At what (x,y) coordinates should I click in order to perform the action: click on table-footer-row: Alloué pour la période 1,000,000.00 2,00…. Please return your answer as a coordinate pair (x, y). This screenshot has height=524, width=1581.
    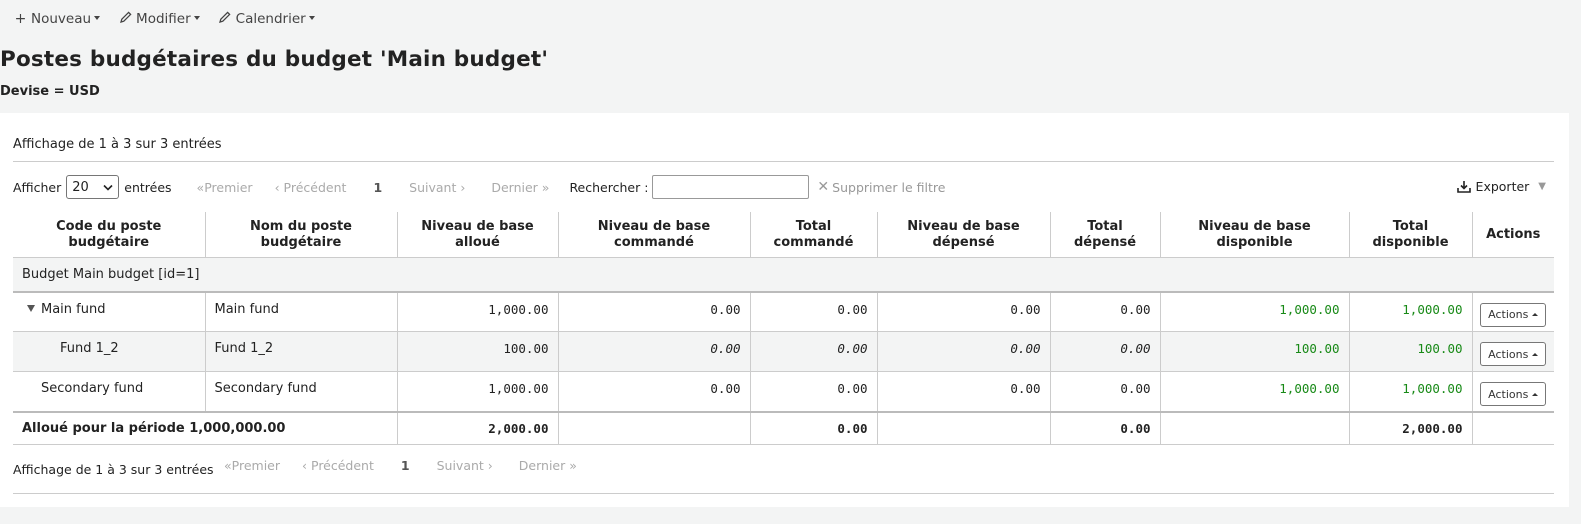
    Looking at the image, I should click on (783, 427).